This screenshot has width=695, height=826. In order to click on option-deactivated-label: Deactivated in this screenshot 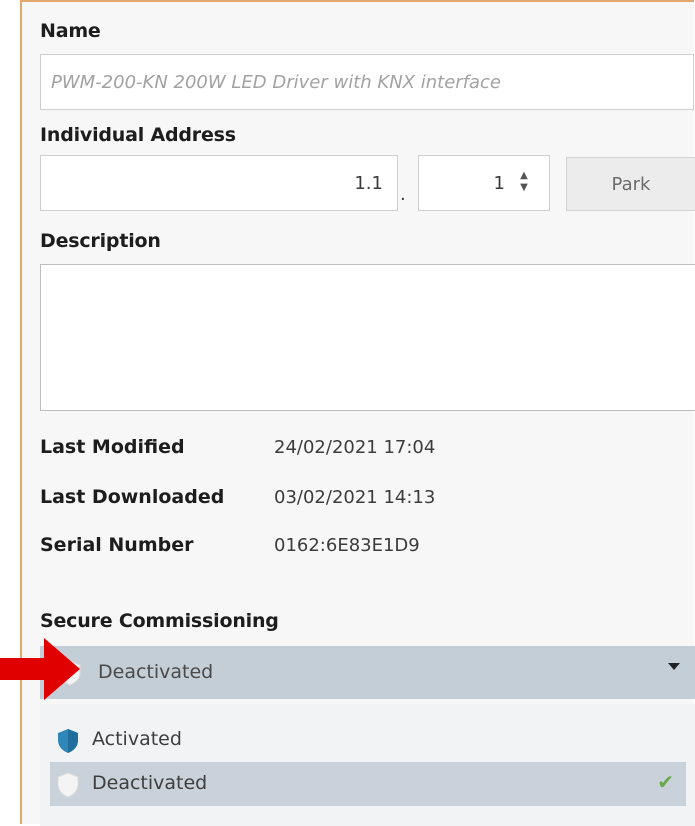, I will do `click(150, 783)`.